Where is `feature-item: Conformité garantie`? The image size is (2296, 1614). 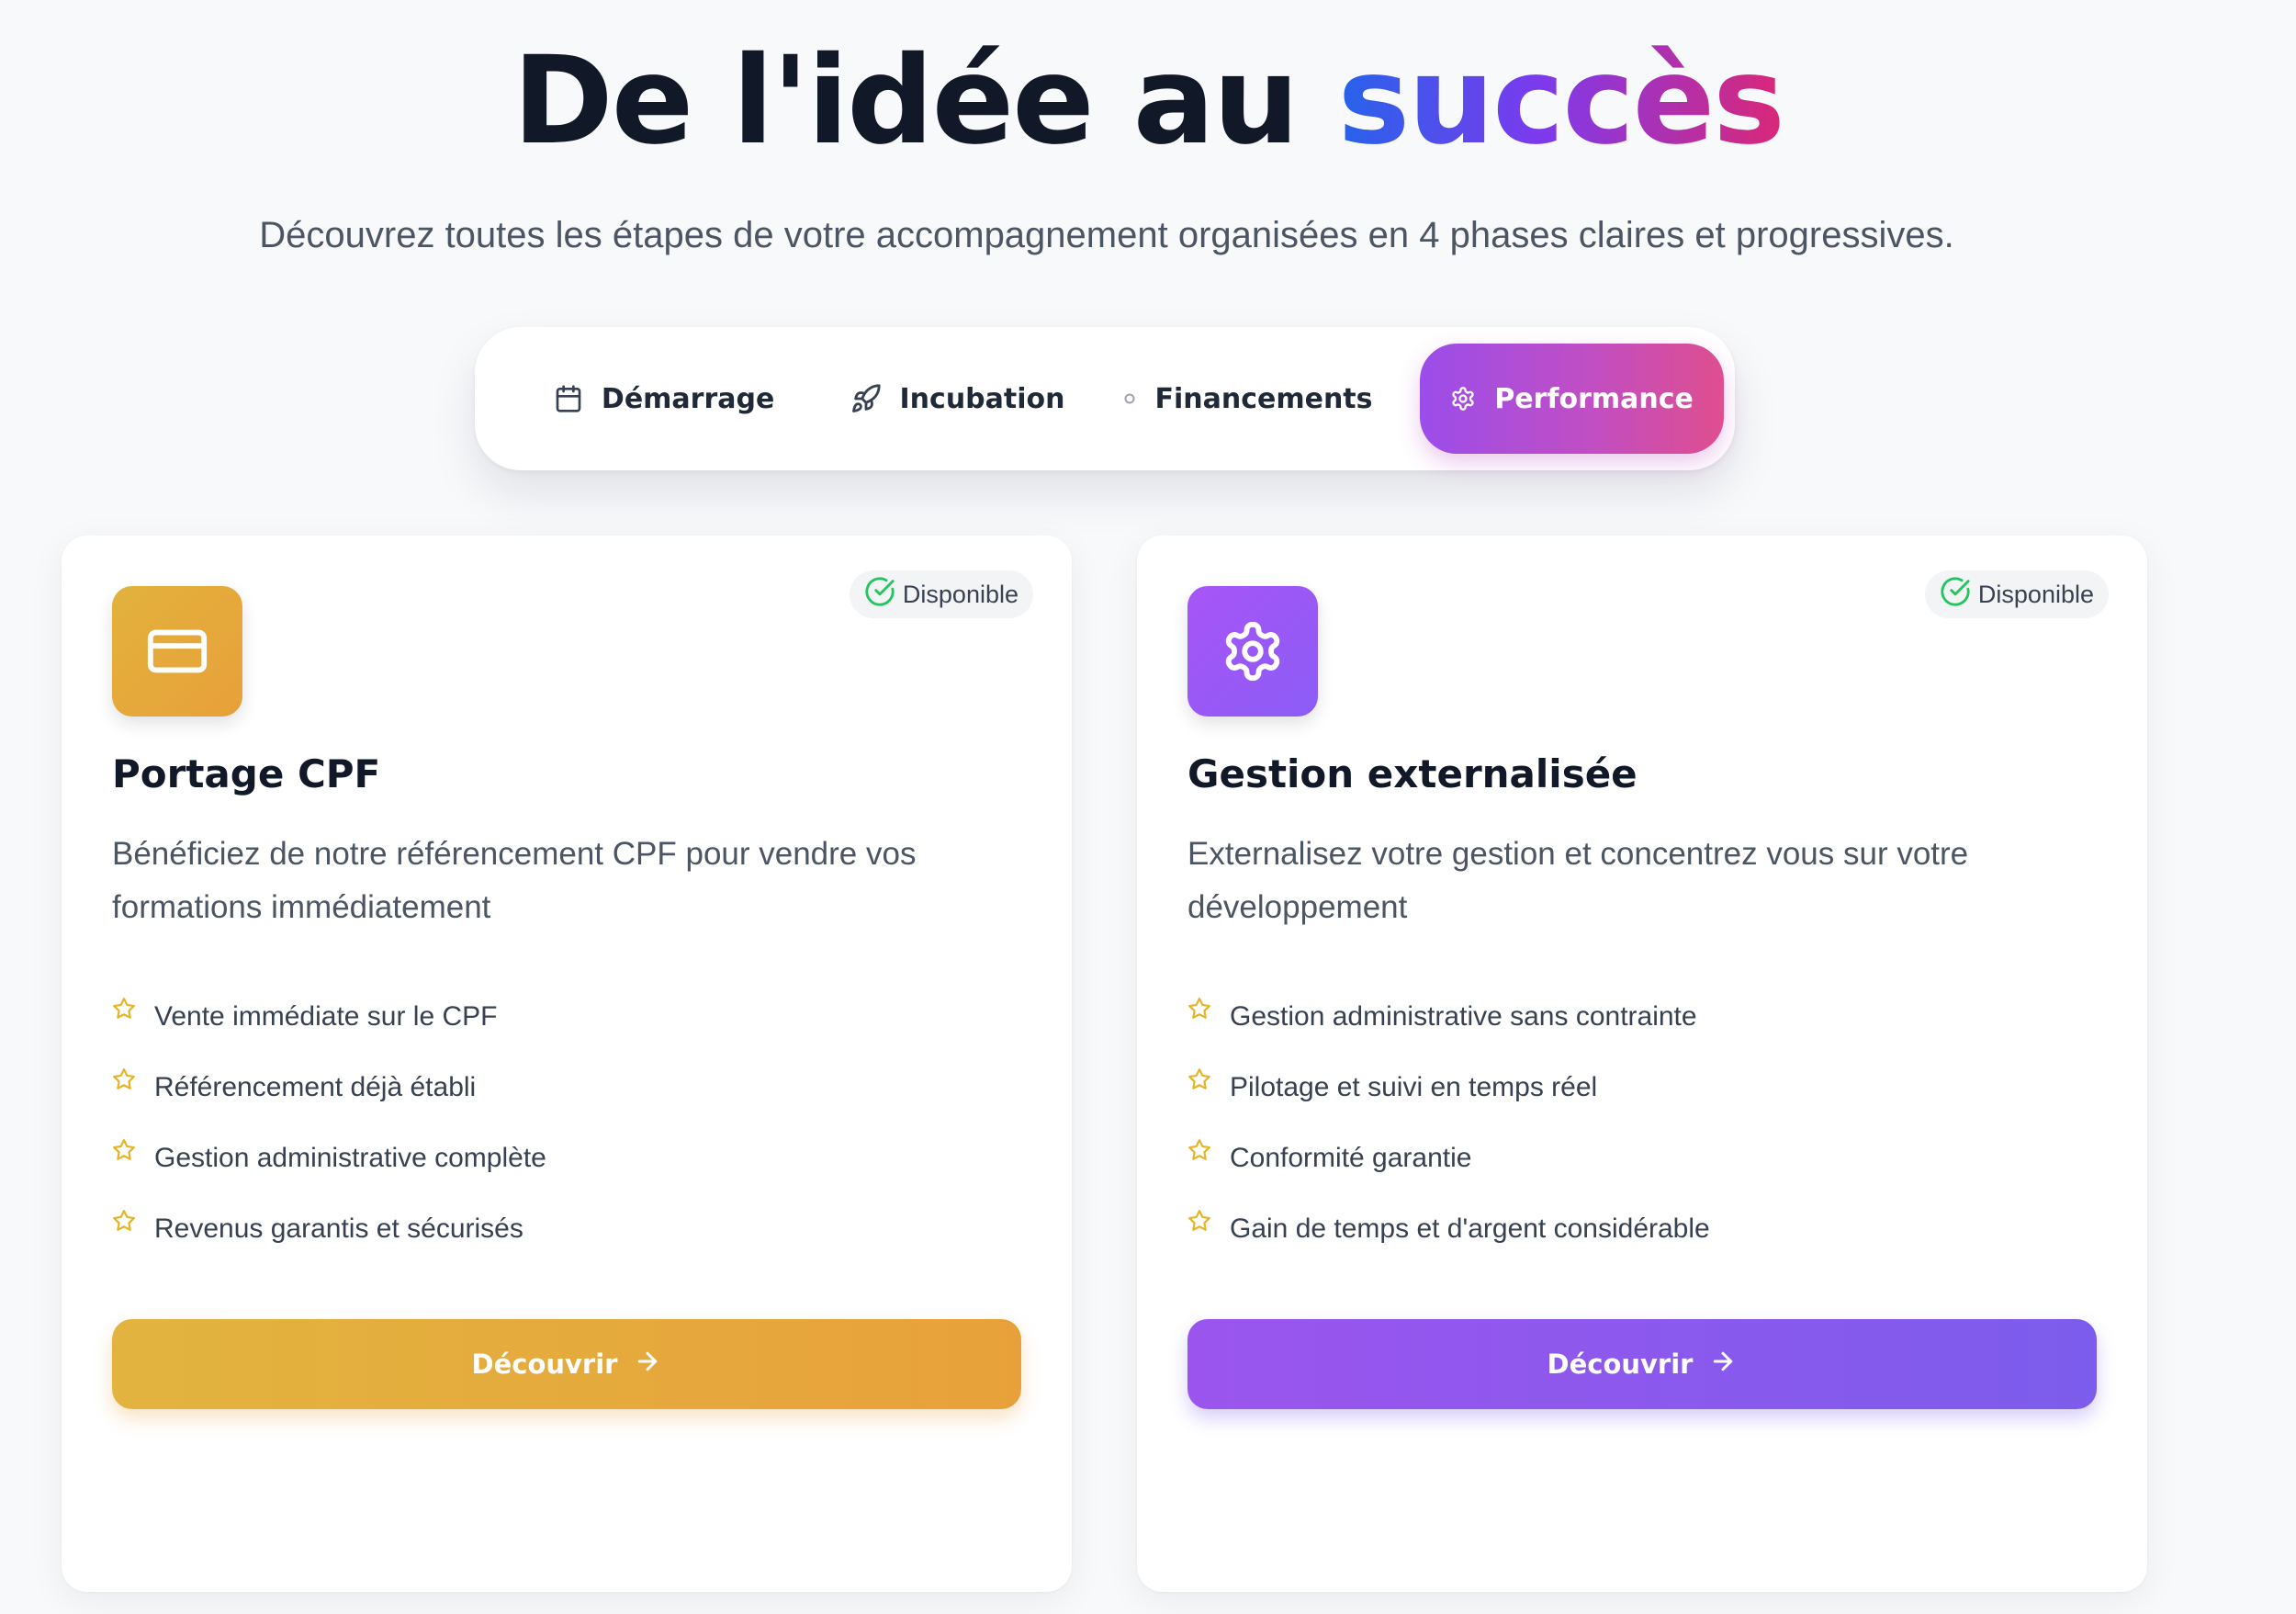
feature-item: Conformité garantie is located at coordinates (1448, 1158).